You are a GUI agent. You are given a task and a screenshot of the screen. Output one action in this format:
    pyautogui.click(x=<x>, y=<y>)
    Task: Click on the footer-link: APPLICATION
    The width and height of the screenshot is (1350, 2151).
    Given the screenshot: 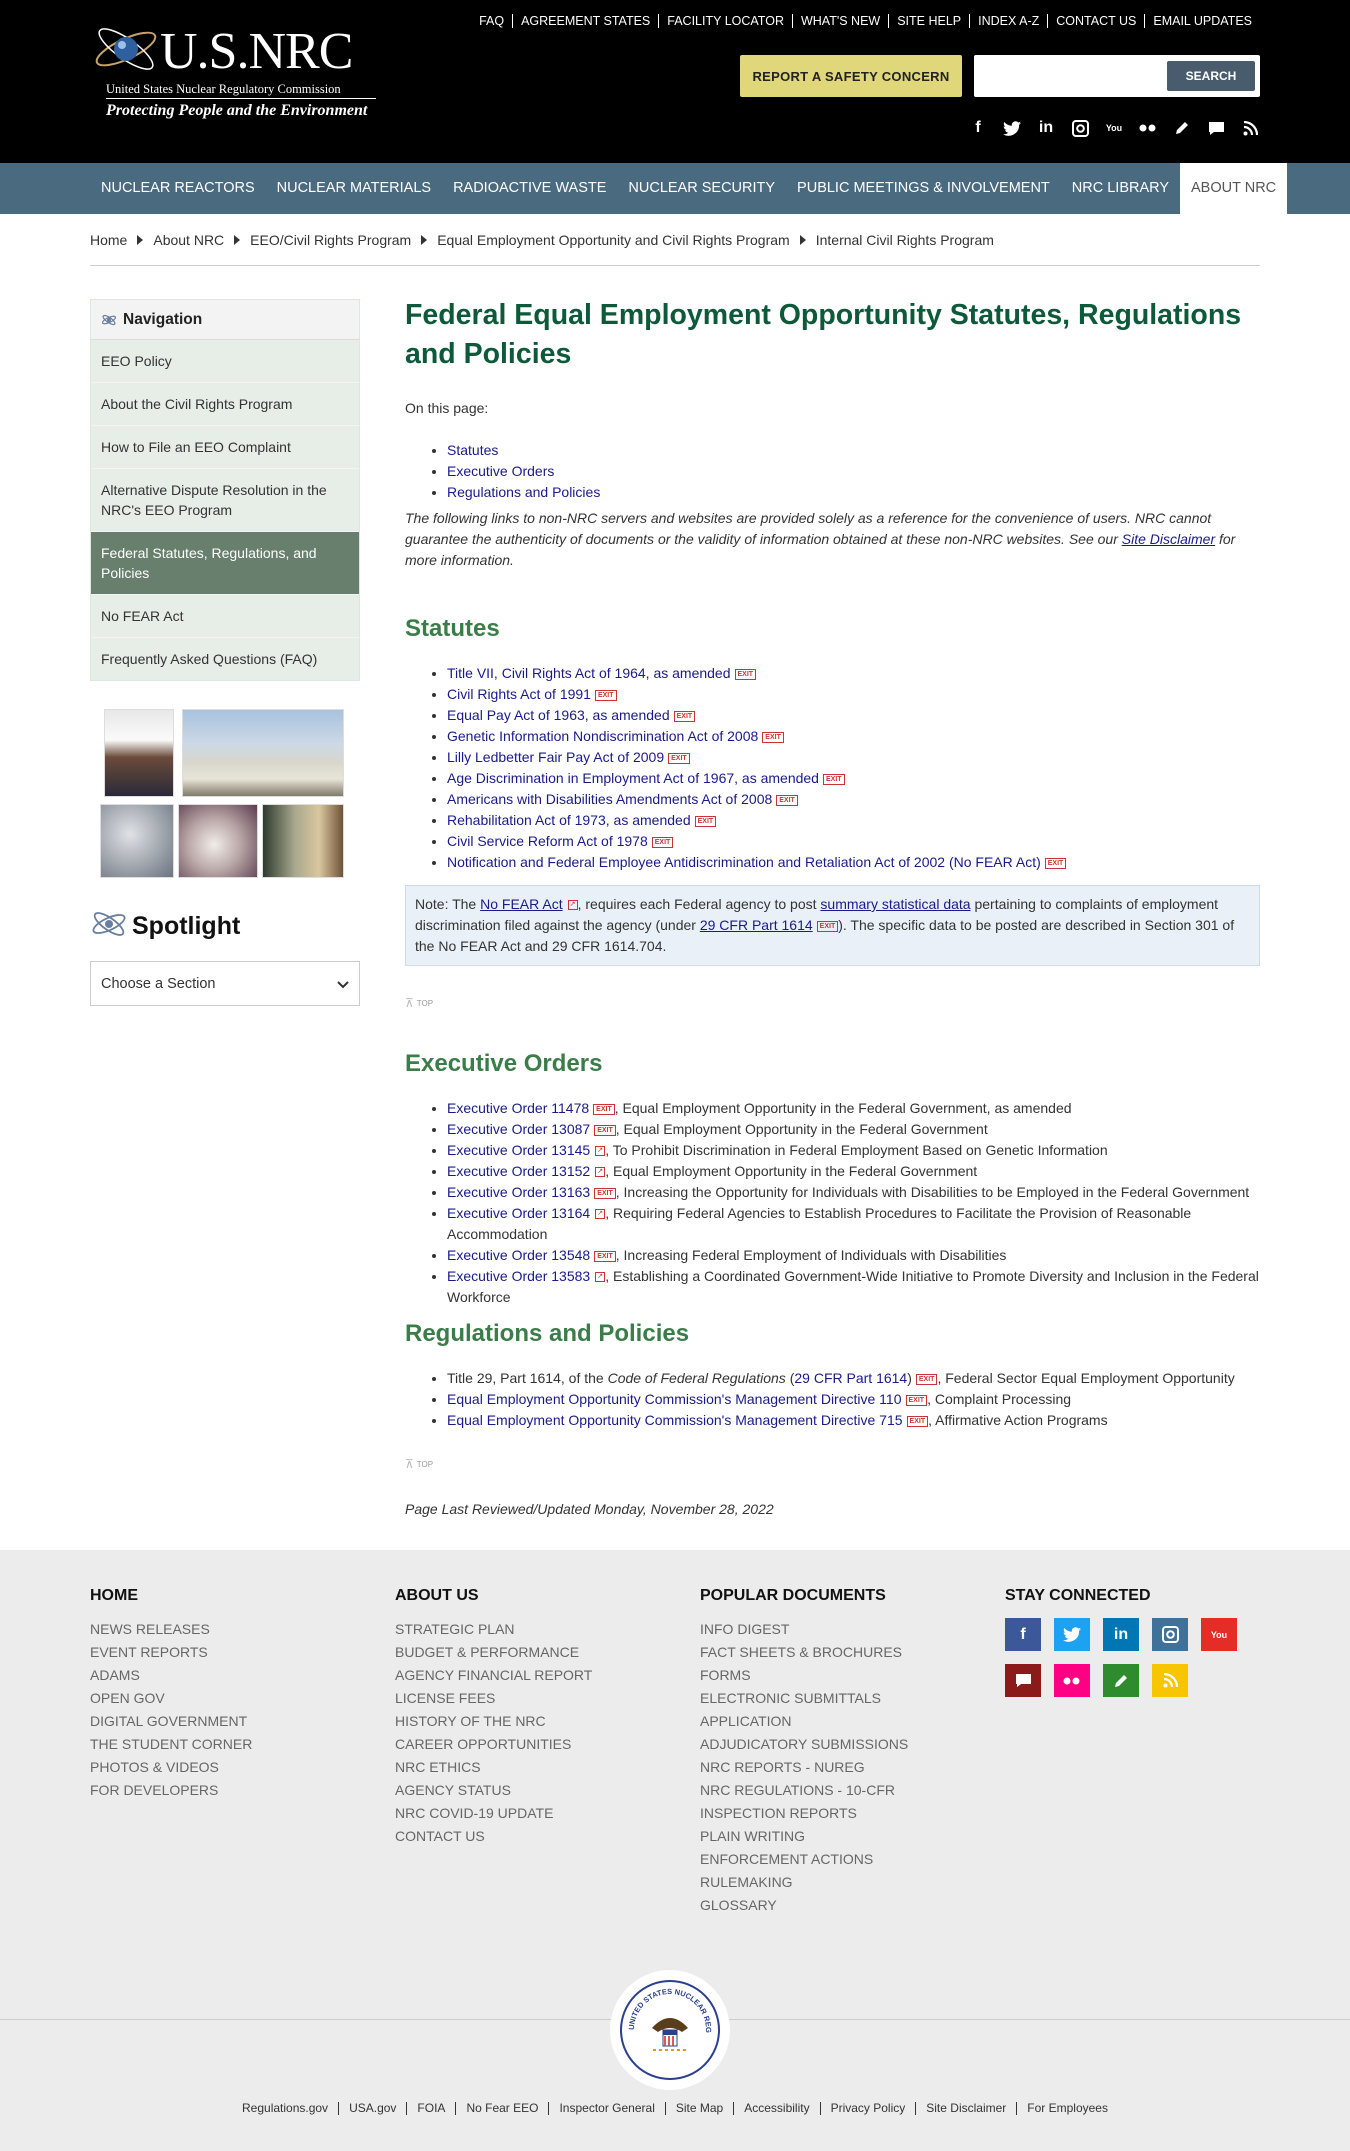 What is the action you would take?
    pyautogui.click(x=845, y=1721)
    